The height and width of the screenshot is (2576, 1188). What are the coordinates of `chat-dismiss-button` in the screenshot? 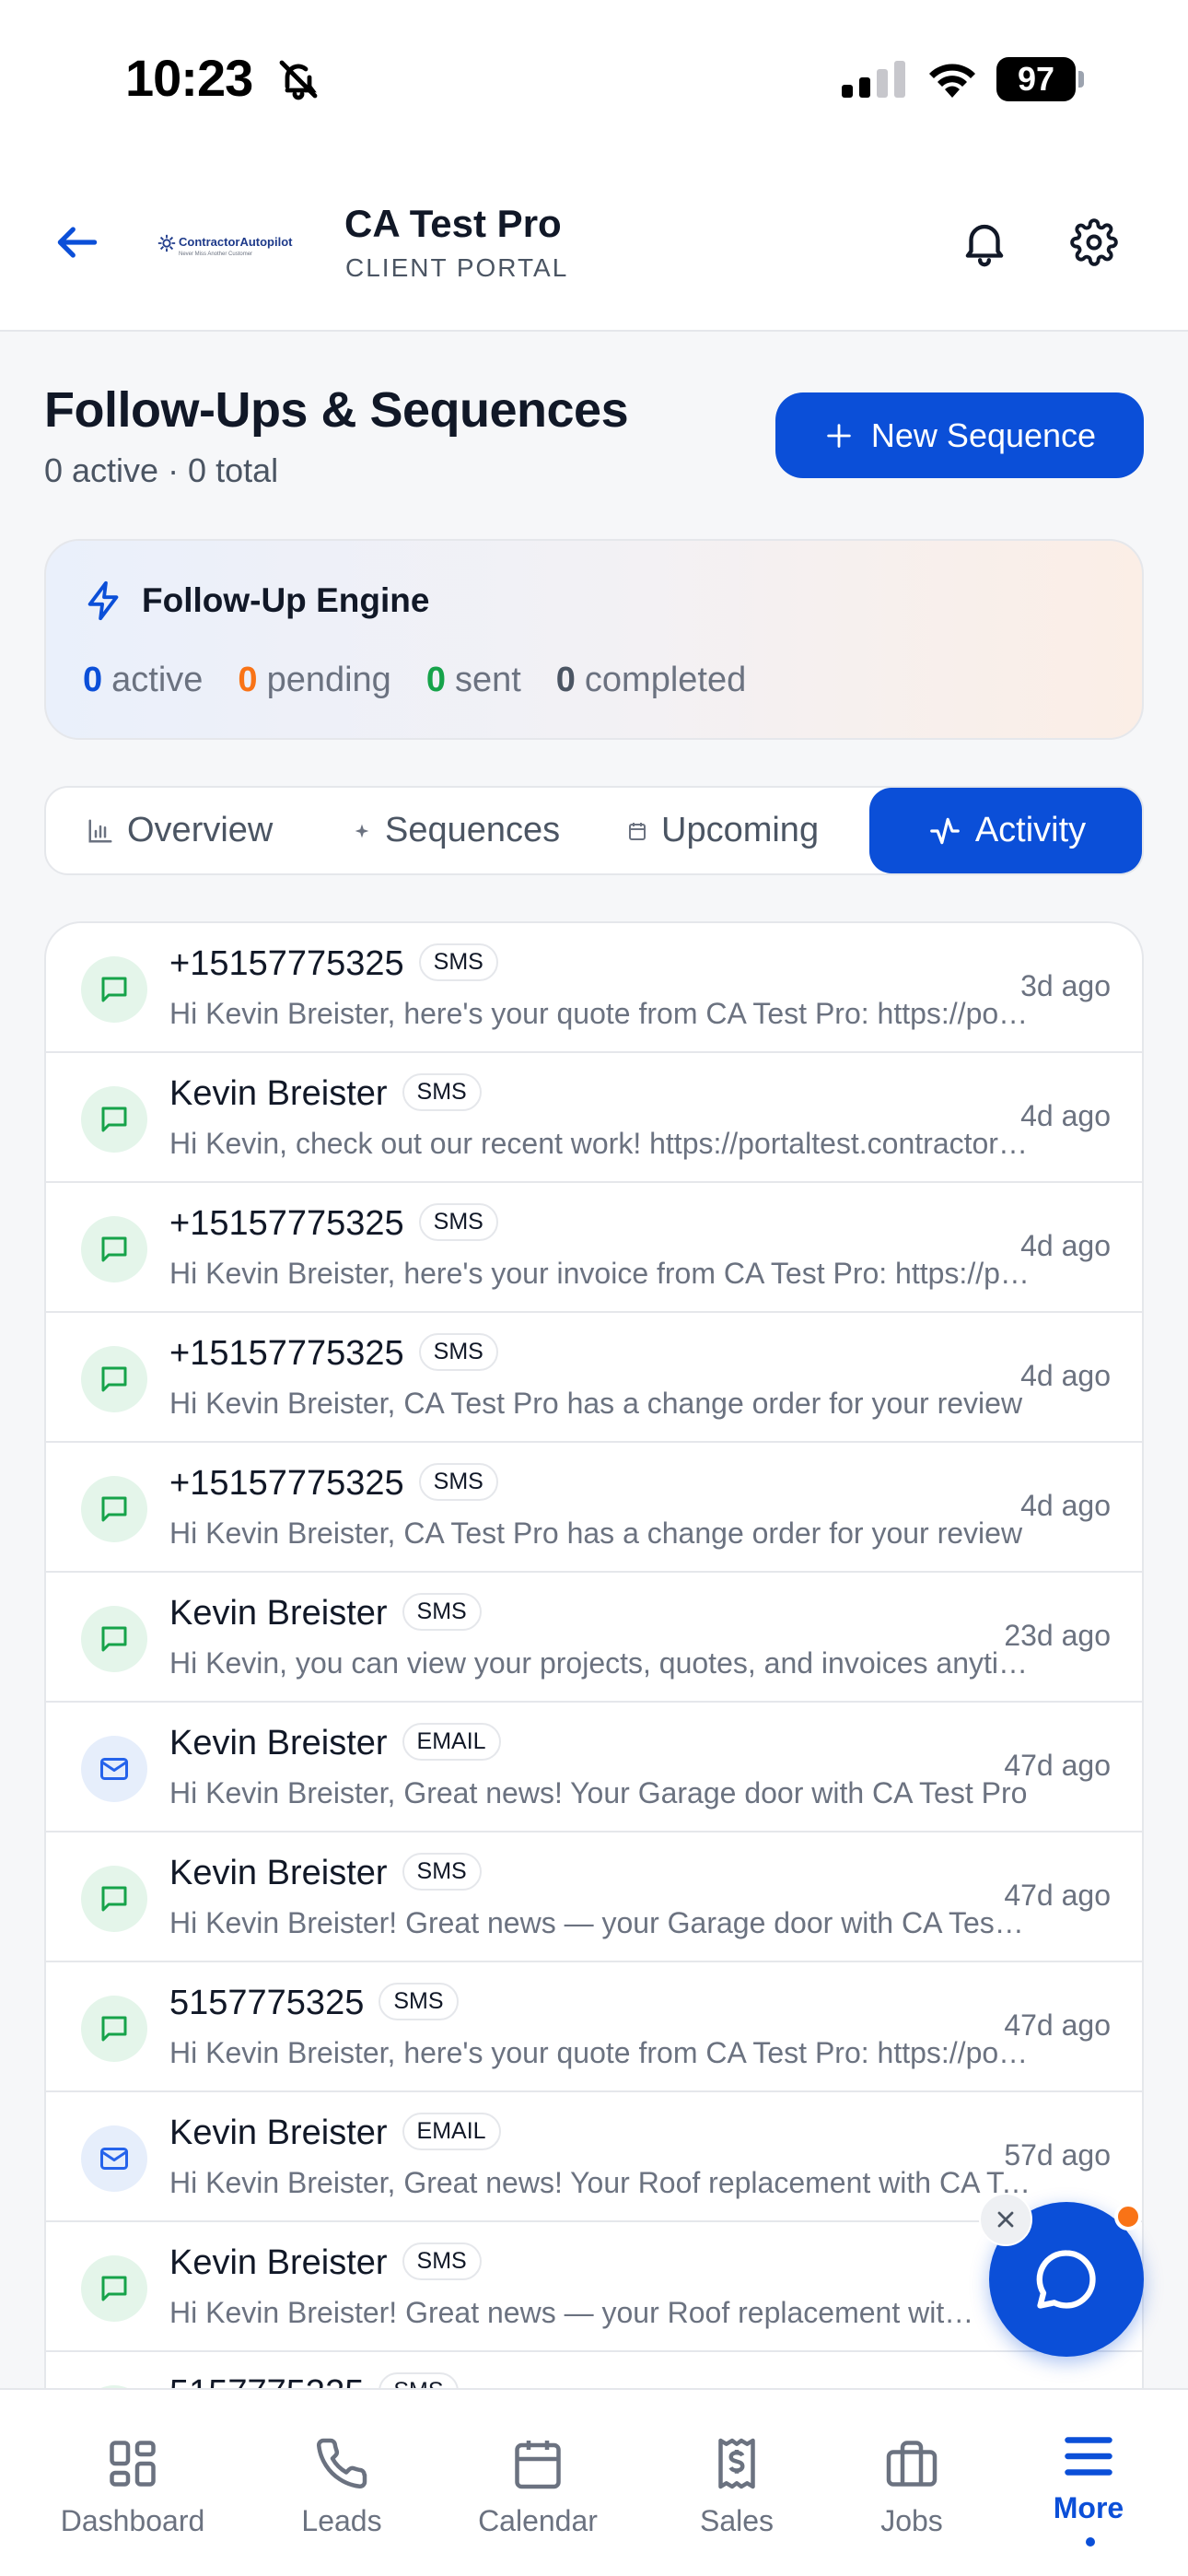 It's located at (1005, 2219).